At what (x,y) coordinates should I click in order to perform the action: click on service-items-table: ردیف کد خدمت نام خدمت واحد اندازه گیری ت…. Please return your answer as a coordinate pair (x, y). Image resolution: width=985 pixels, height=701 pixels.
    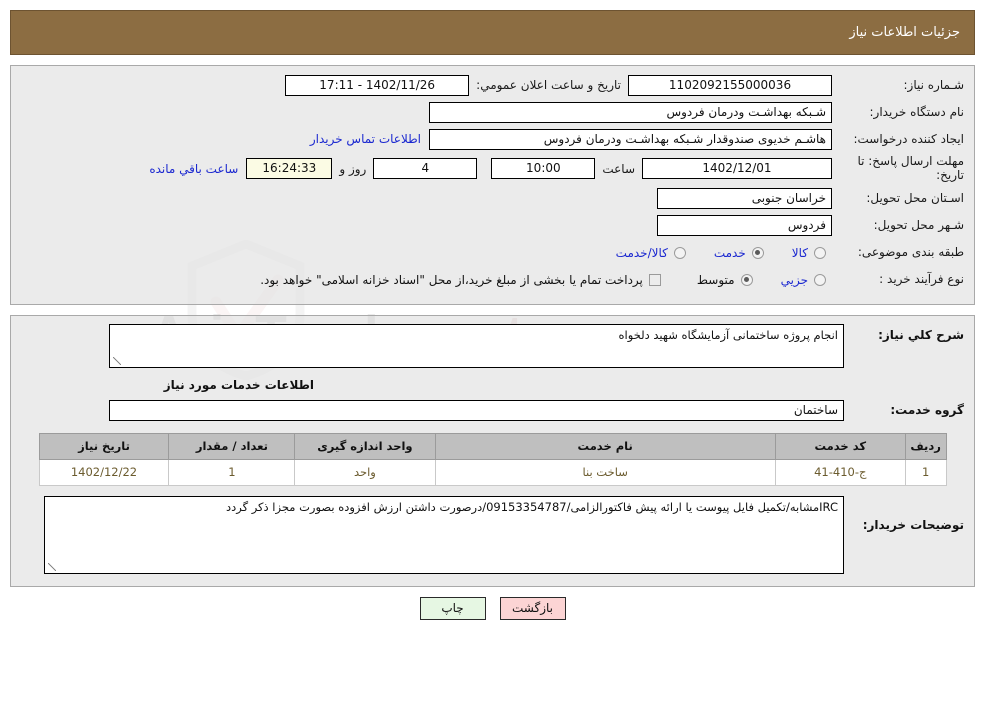
    Looking at the image, I should click on (492, 459).